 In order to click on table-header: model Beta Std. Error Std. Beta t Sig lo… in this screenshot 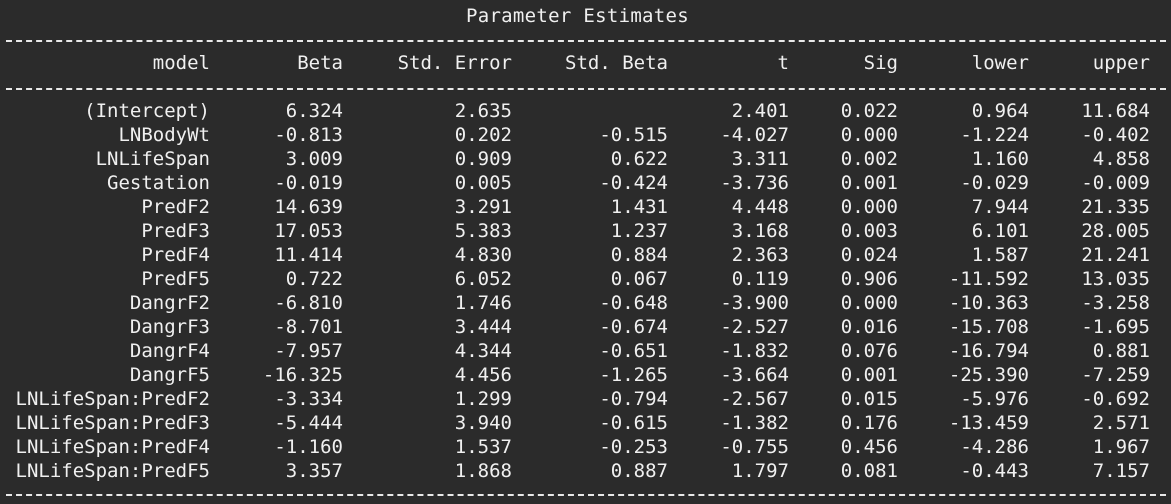, I will do `click(585, 63)`.